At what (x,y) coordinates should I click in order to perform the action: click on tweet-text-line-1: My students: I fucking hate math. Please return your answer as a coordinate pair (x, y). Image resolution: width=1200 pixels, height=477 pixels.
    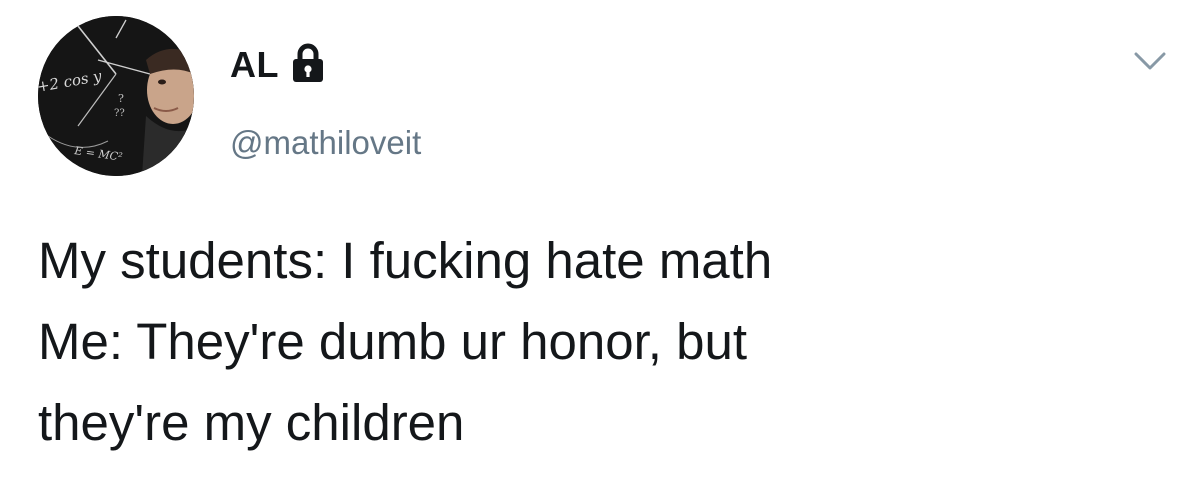
    Looking at the image, I should click on (405, 260).